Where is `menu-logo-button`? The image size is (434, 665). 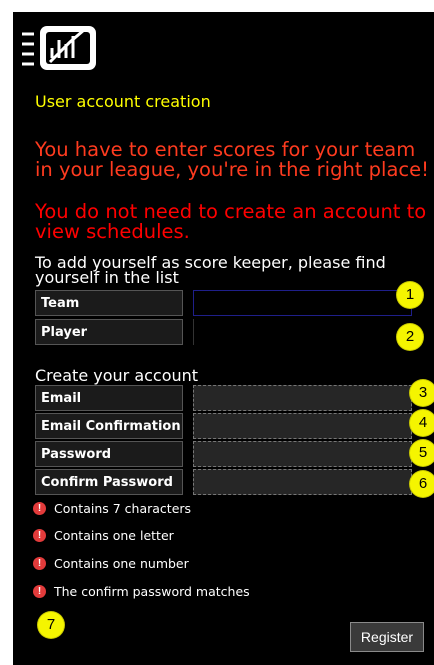 menu-logo-button is located at coordinates (60, 48).